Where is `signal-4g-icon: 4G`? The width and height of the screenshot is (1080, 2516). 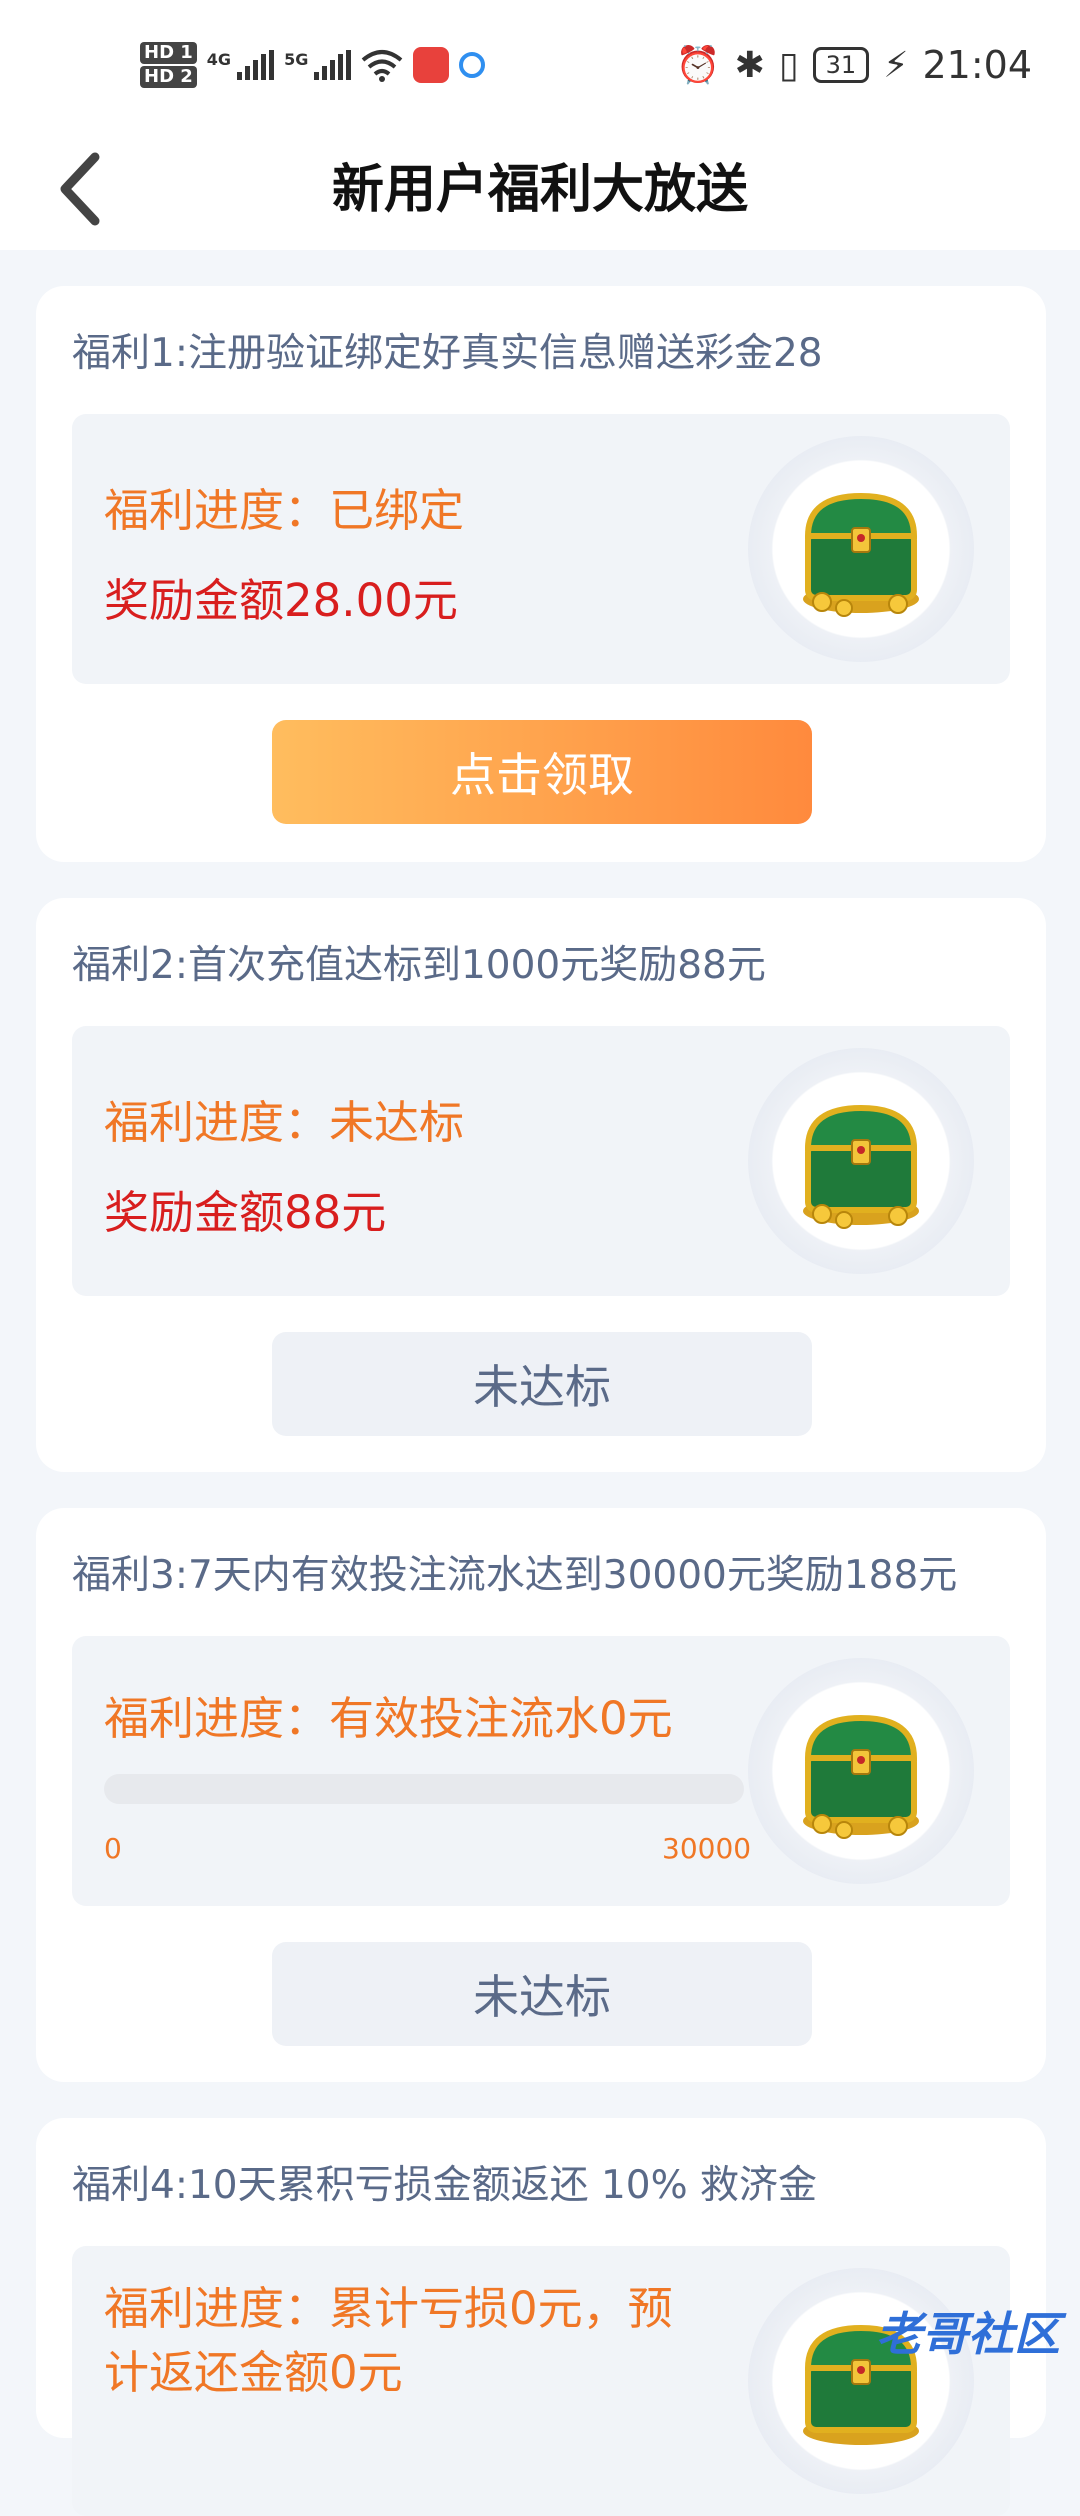 signal-4g-icon: 4G is located at coordinates (240, 65).